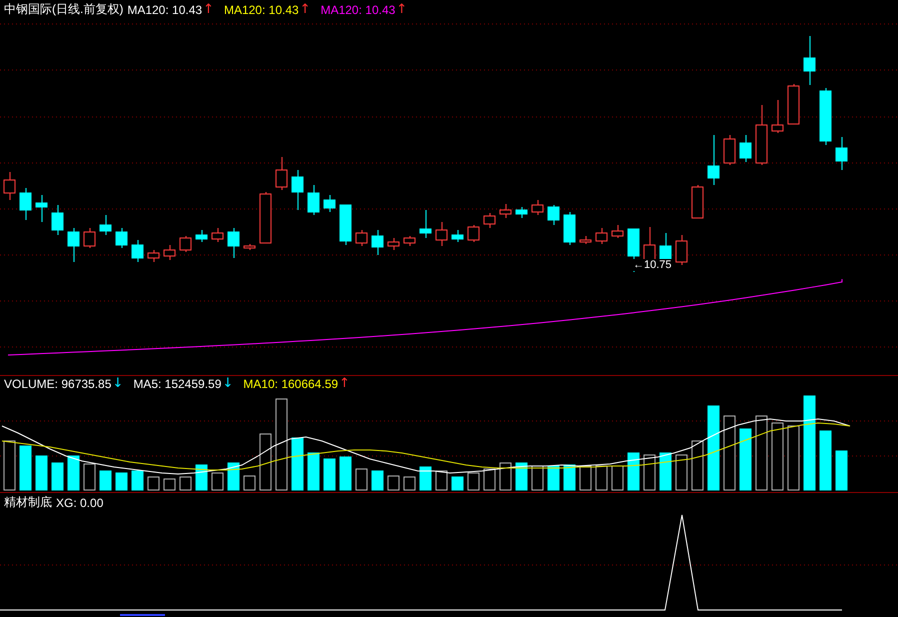 This screenshot has width=898, height=617. I want to click on low-price-label: ←10.75, so click(652, 265).